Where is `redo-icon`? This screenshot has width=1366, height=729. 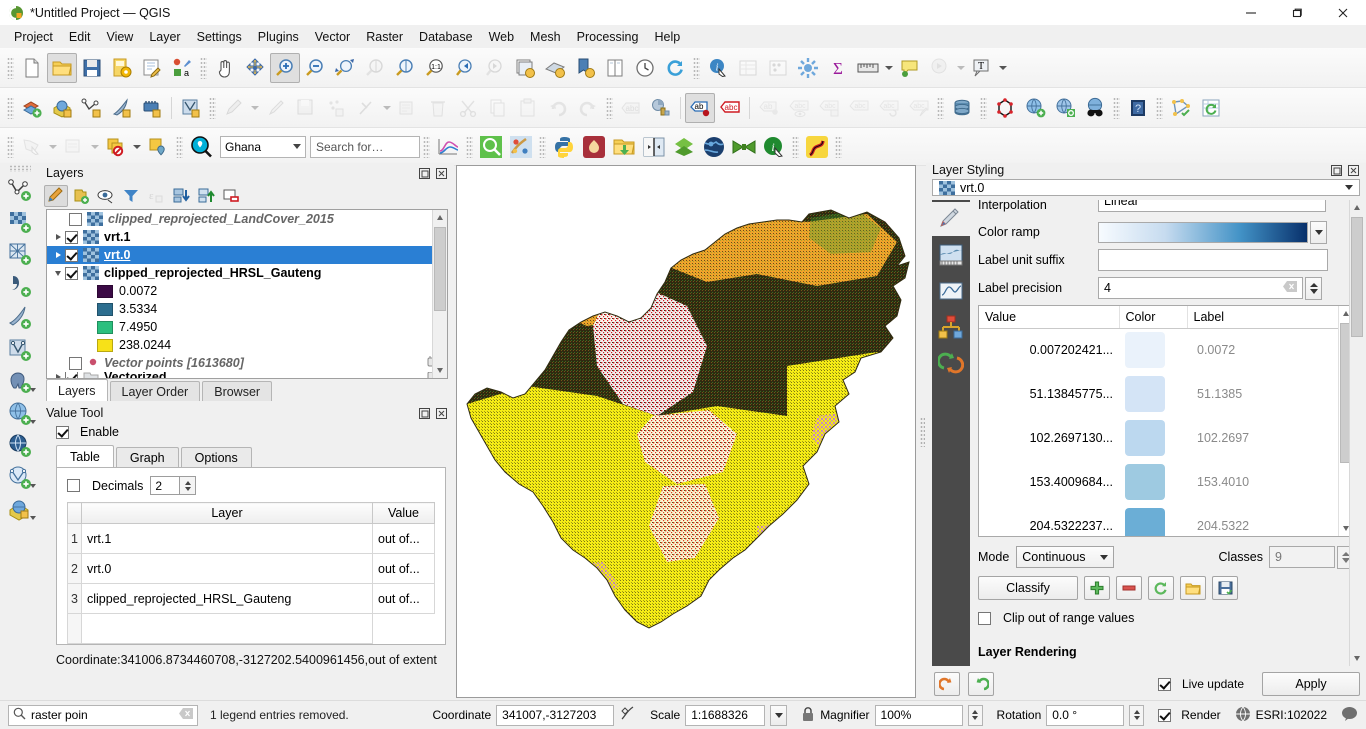
redo-icon is located at coordinates (981, 684).